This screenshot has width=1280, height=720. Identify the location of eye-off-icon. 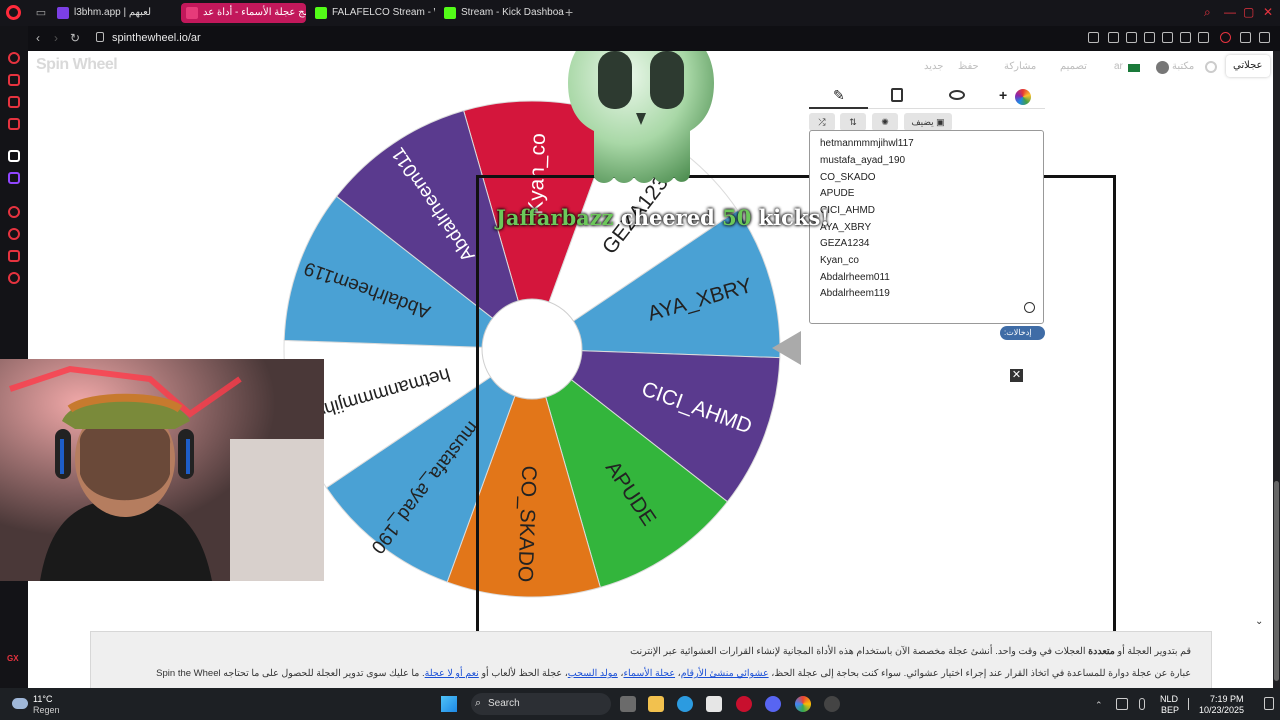
(957, 95).